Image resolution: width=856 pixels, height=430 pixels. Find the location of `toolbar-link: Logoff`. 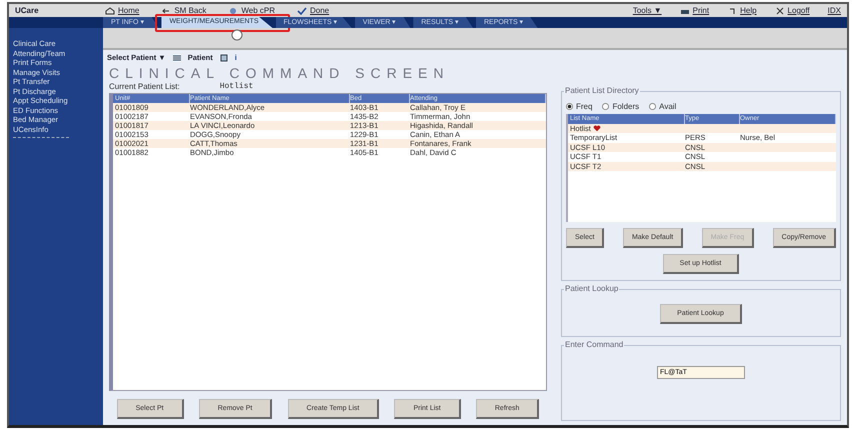

toolbar-link: Logoff is located at coordinates (792, 10).